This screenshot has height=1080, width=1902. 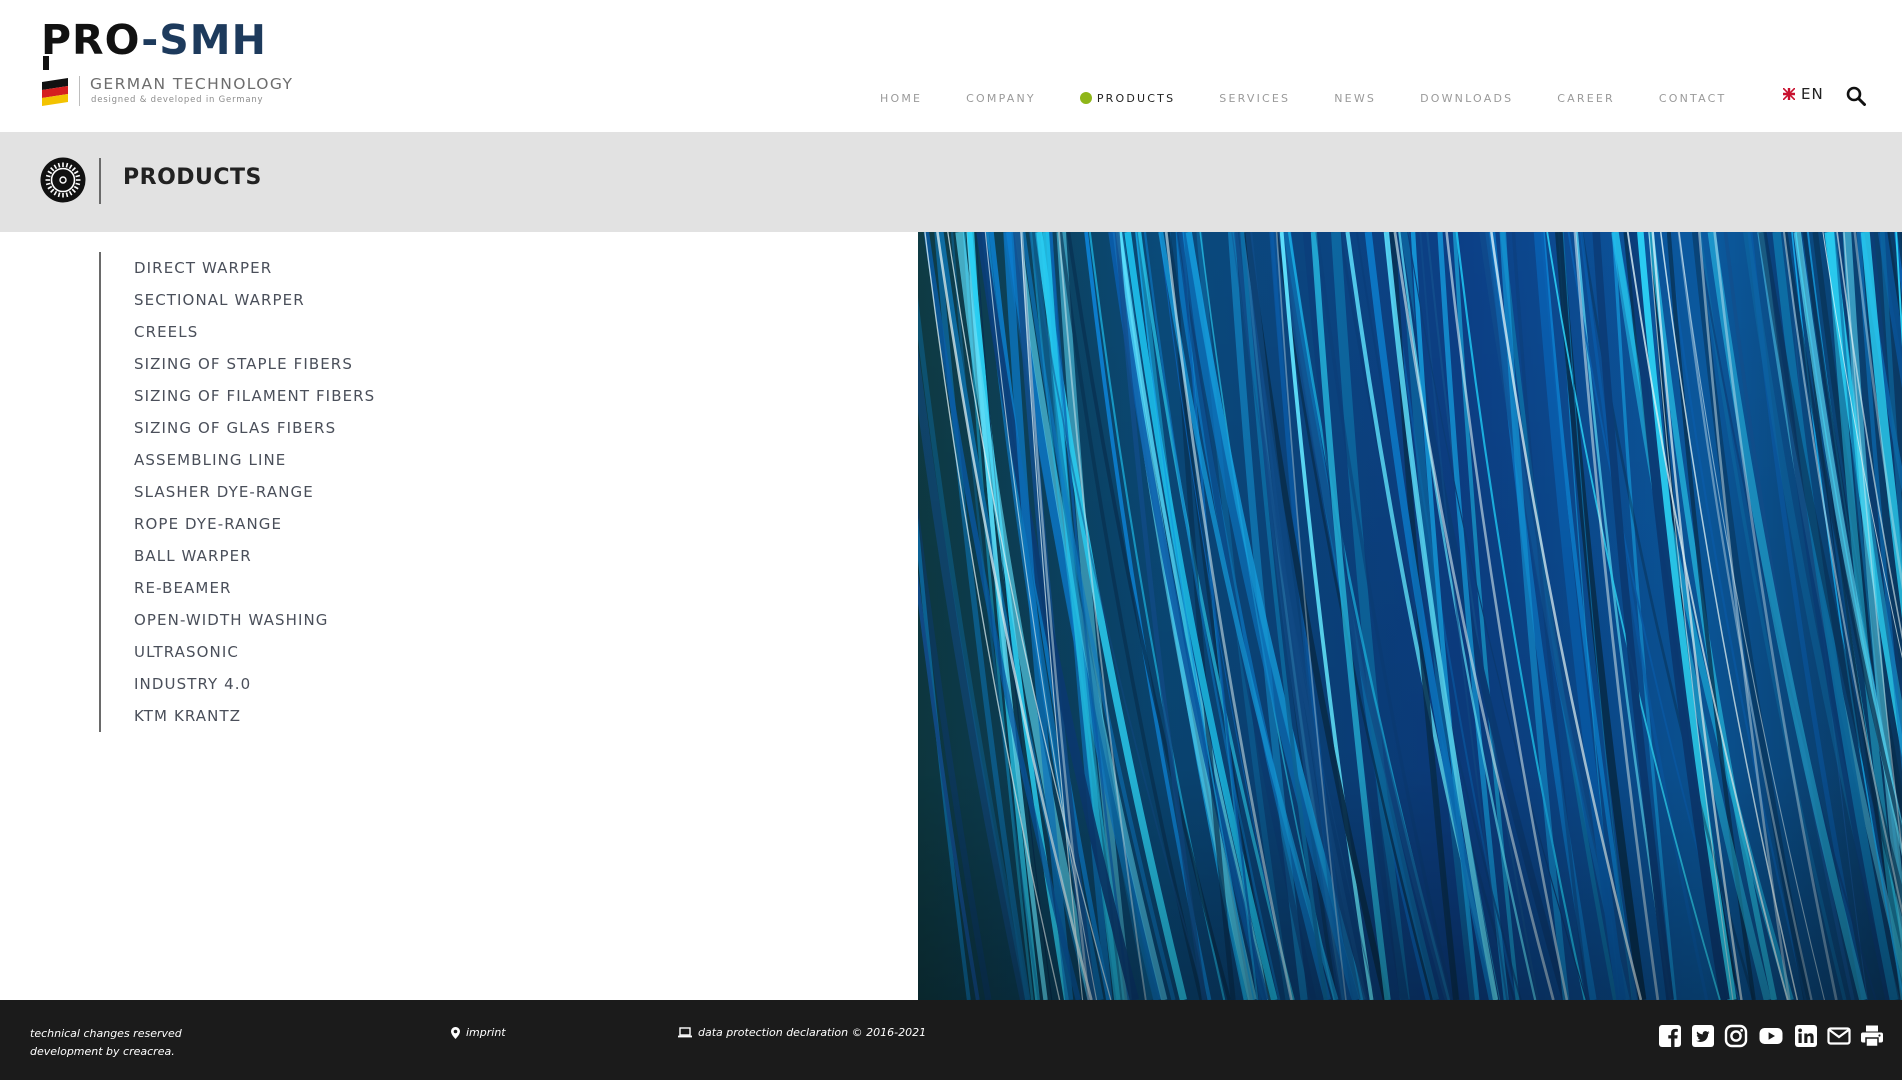 I want to click on logo-dash: -, so click(x=150, y=40).